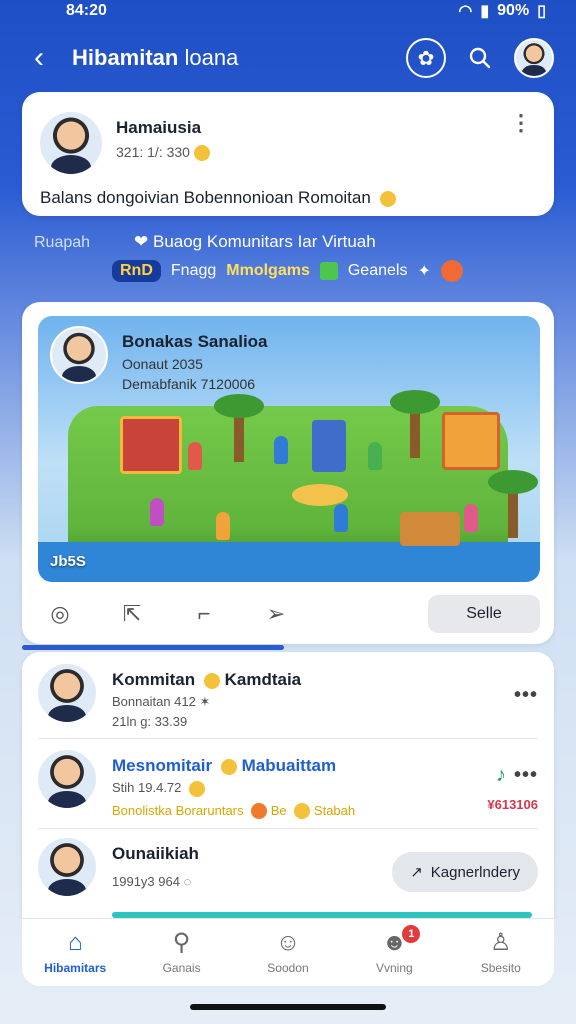 This screenshot has height=1024, width=576. I want to click on status-bar: 84:20 ◠ ▮ 90% ▯, so click(288, 11).